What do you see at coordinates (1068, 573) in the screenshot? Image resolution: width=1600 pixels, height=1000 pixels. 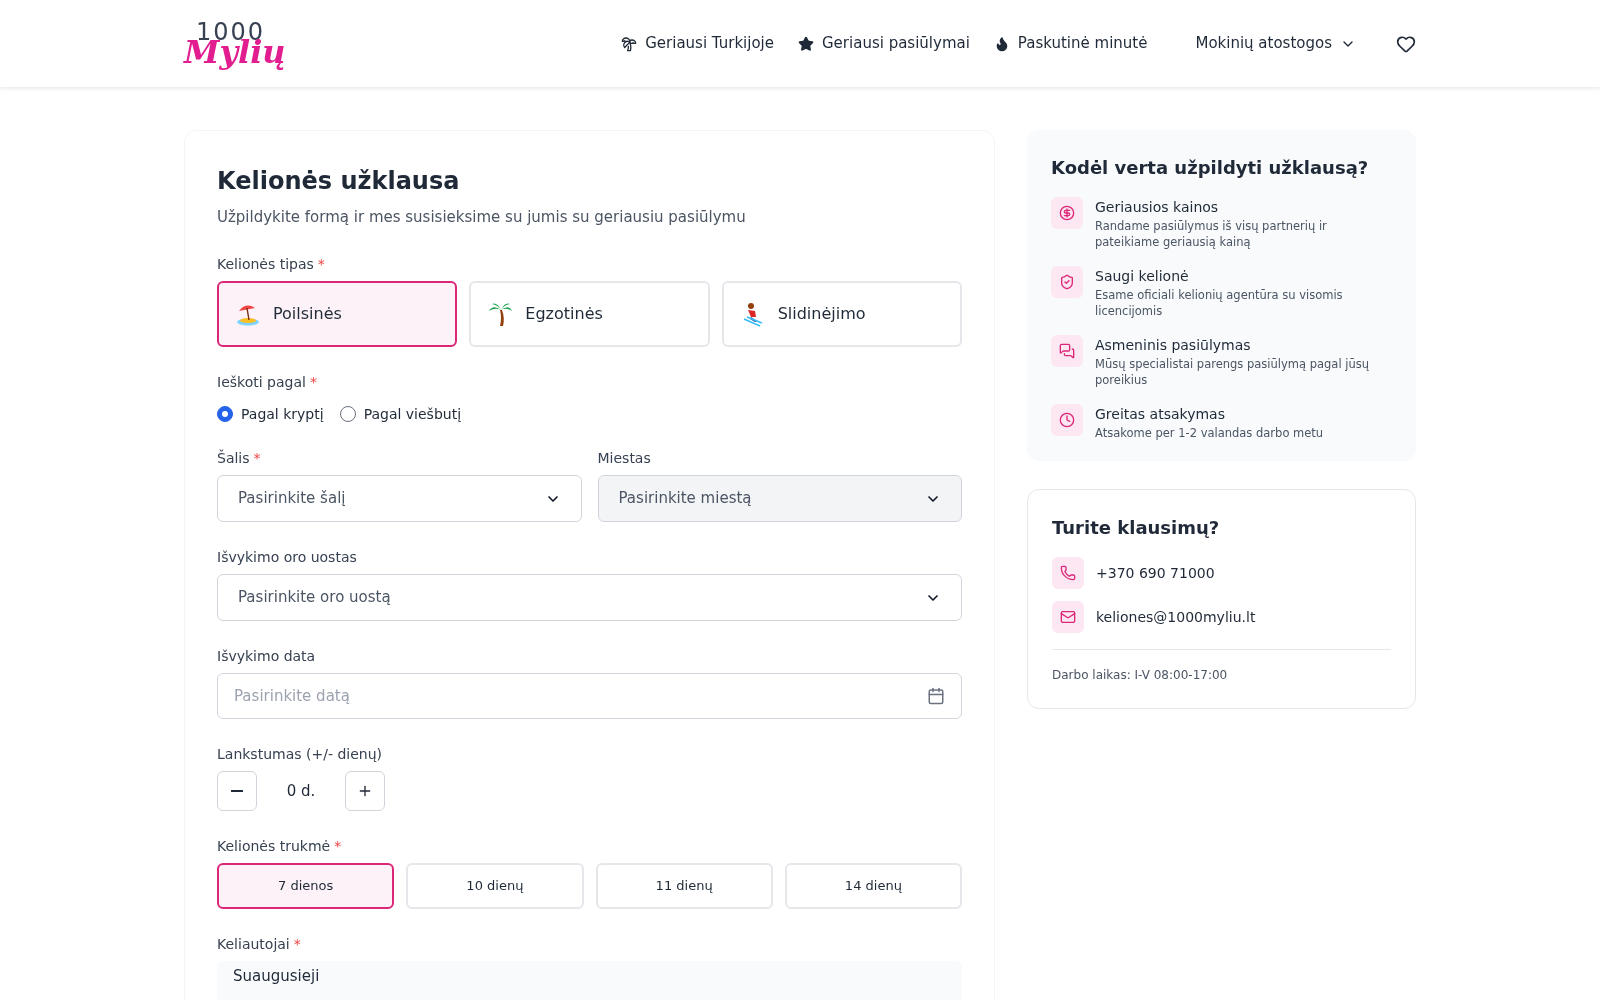 I see `phone-icon` at bounding box center [1068, 573].